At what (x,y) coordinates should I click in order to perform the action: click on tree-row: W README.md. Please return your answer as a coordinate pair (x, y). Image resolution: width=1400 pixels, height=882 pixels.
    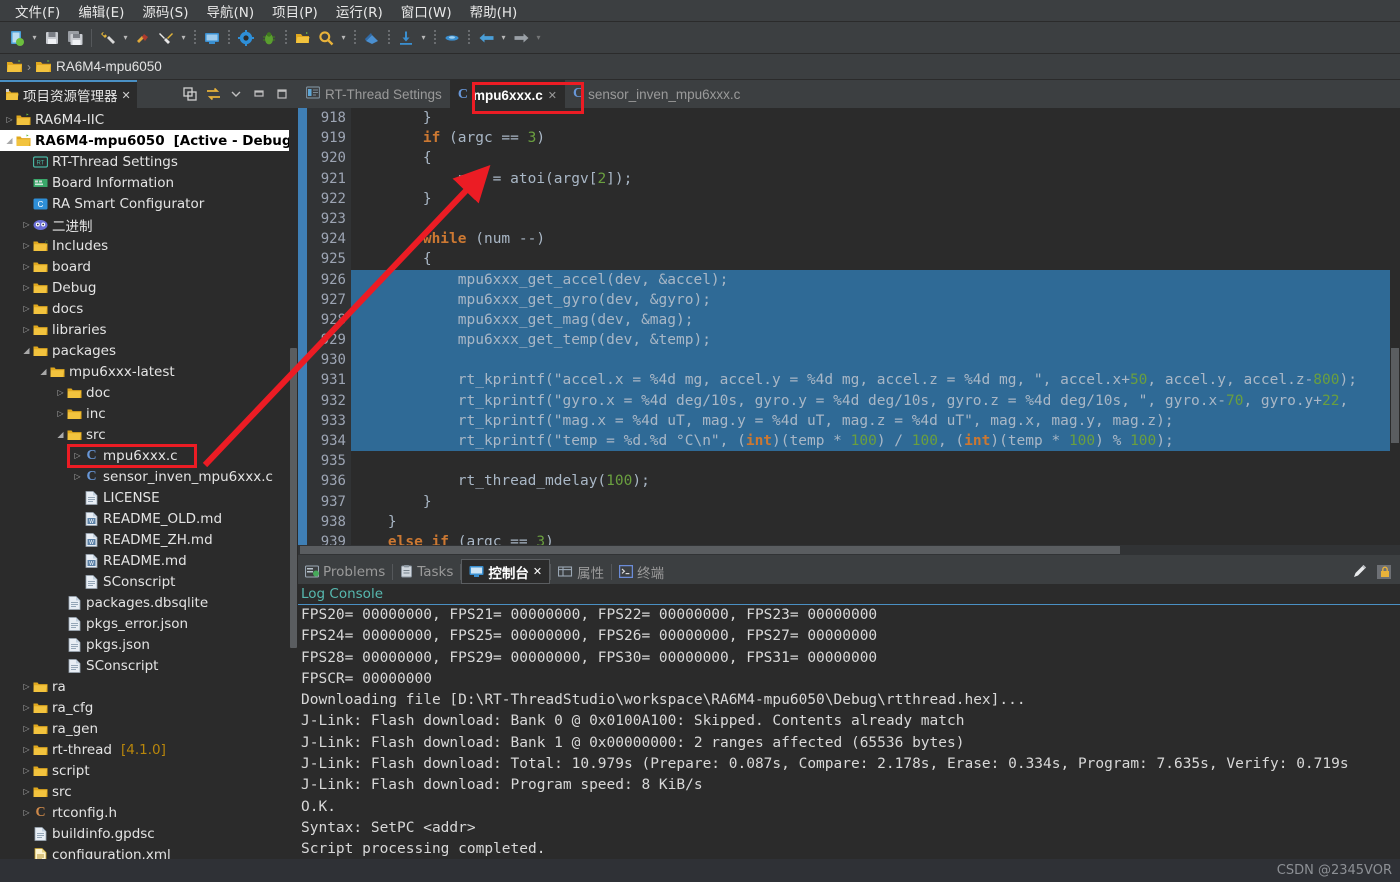
    Looking at the image, I should click on (149, 560).